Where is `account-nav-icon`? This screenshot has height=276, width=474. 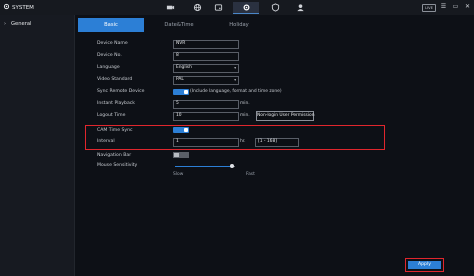
account-nav-icon is located at coordinates (300, 7).